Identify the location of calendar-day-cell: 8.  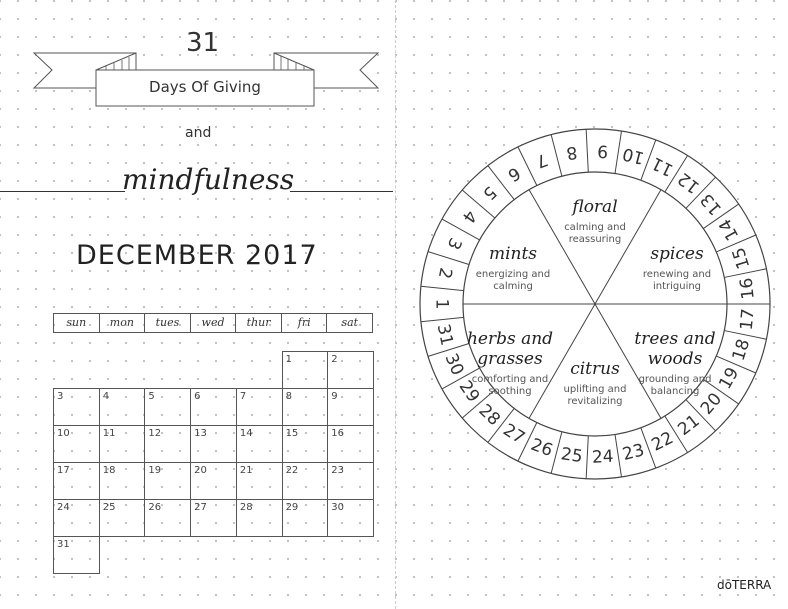
(305, 407).